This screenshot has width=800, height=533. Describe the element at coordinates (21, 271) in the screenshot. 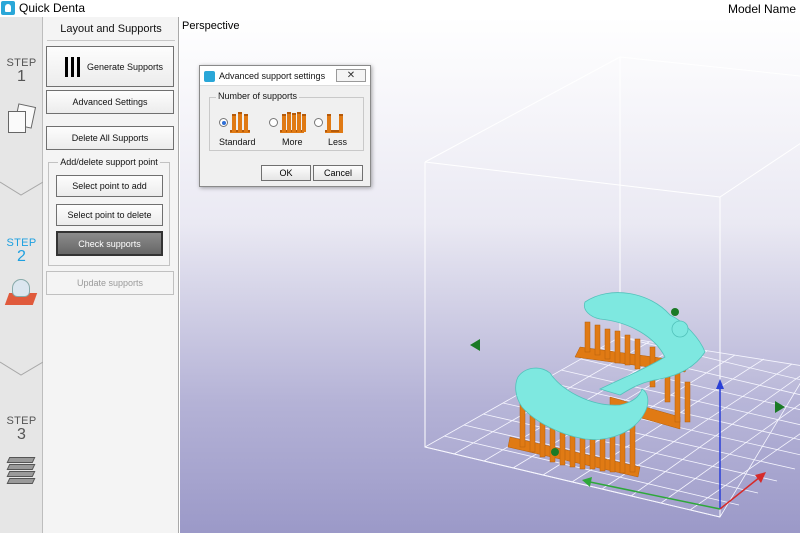

I see `step-2: STEP 2` at that location.